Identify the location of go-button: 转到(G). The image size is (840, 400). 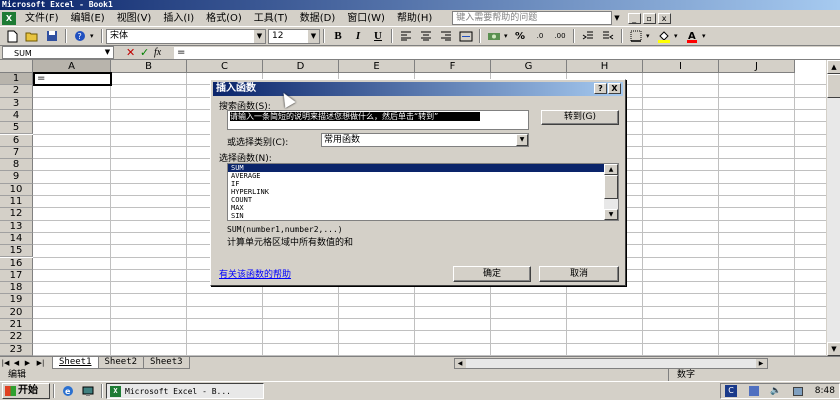
(580, 117).